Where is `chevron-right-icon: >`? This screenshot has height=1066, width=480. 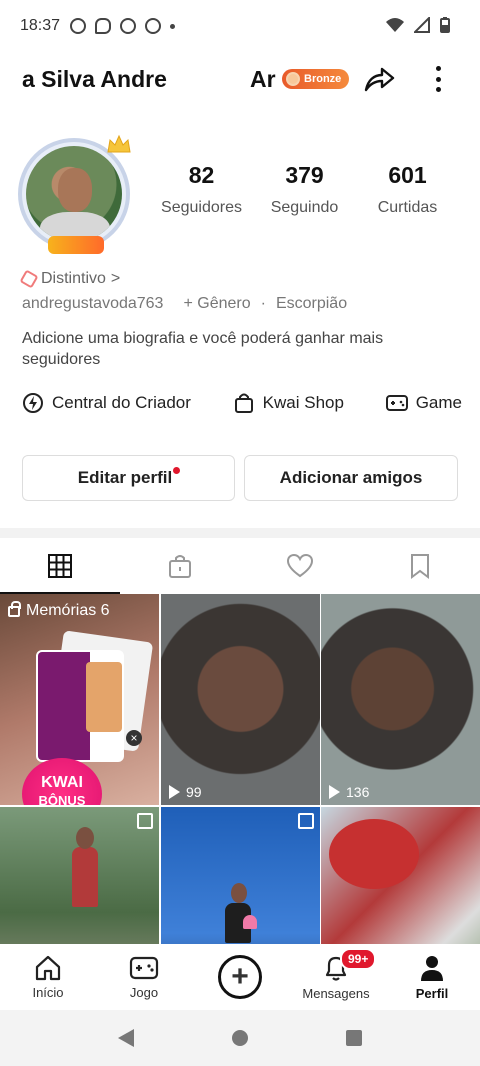
chevron-right-icon: > is located at coordinates (115, 278).